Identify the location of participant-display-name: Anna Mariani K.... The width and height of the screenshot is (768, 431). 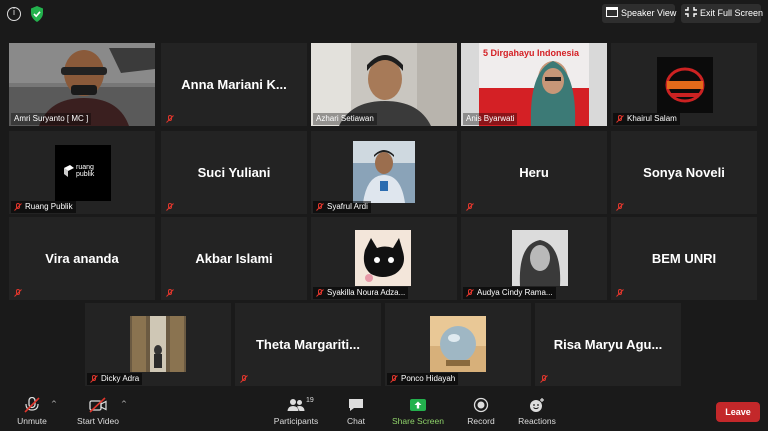
(234, 84).